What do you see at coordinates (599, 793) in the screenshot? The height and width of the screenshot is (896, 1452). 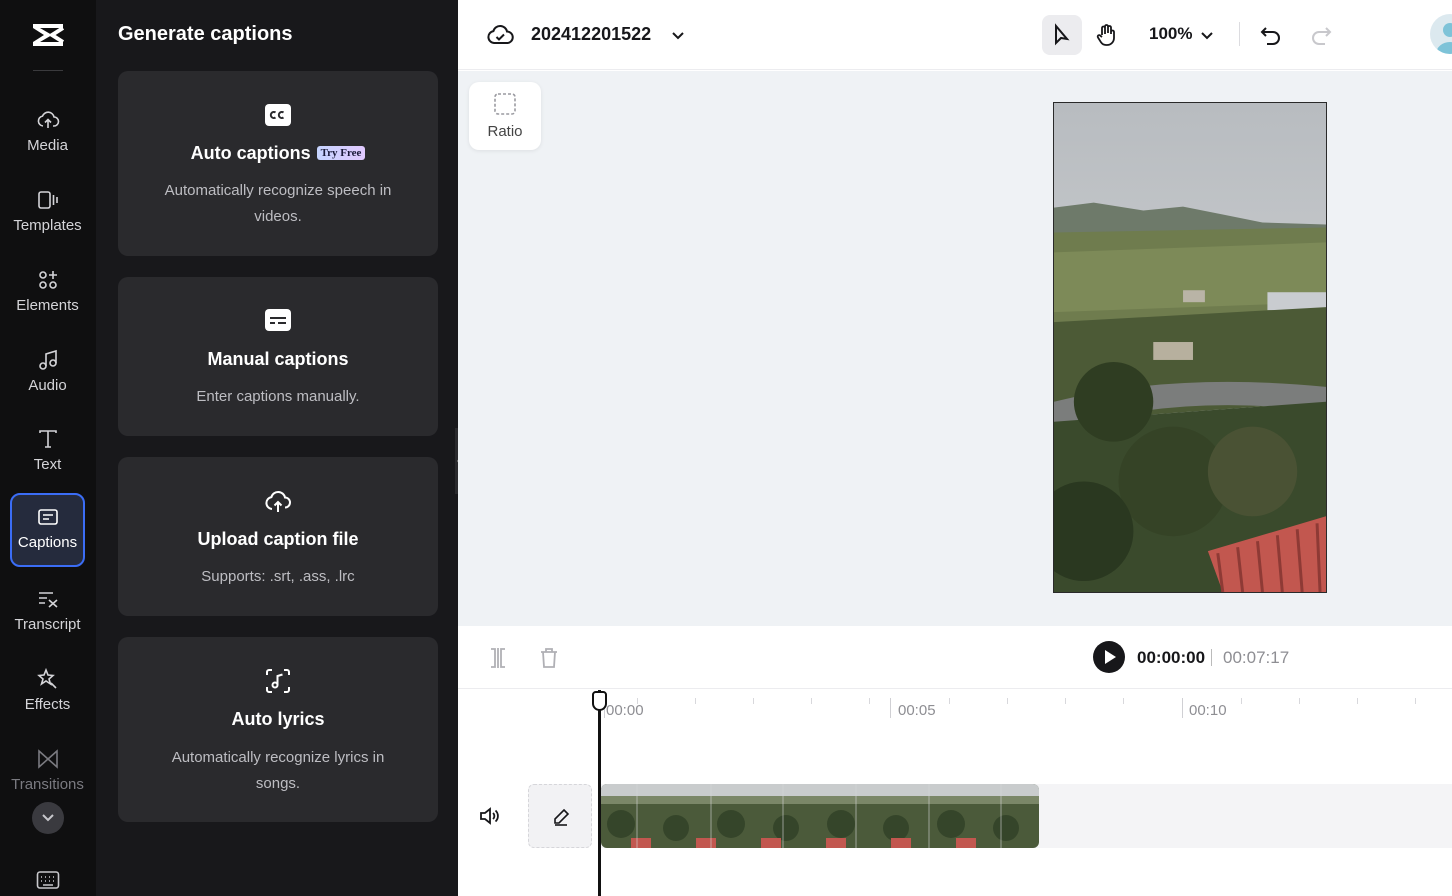 I see `playhead-line` at bounding box center [599, 793].